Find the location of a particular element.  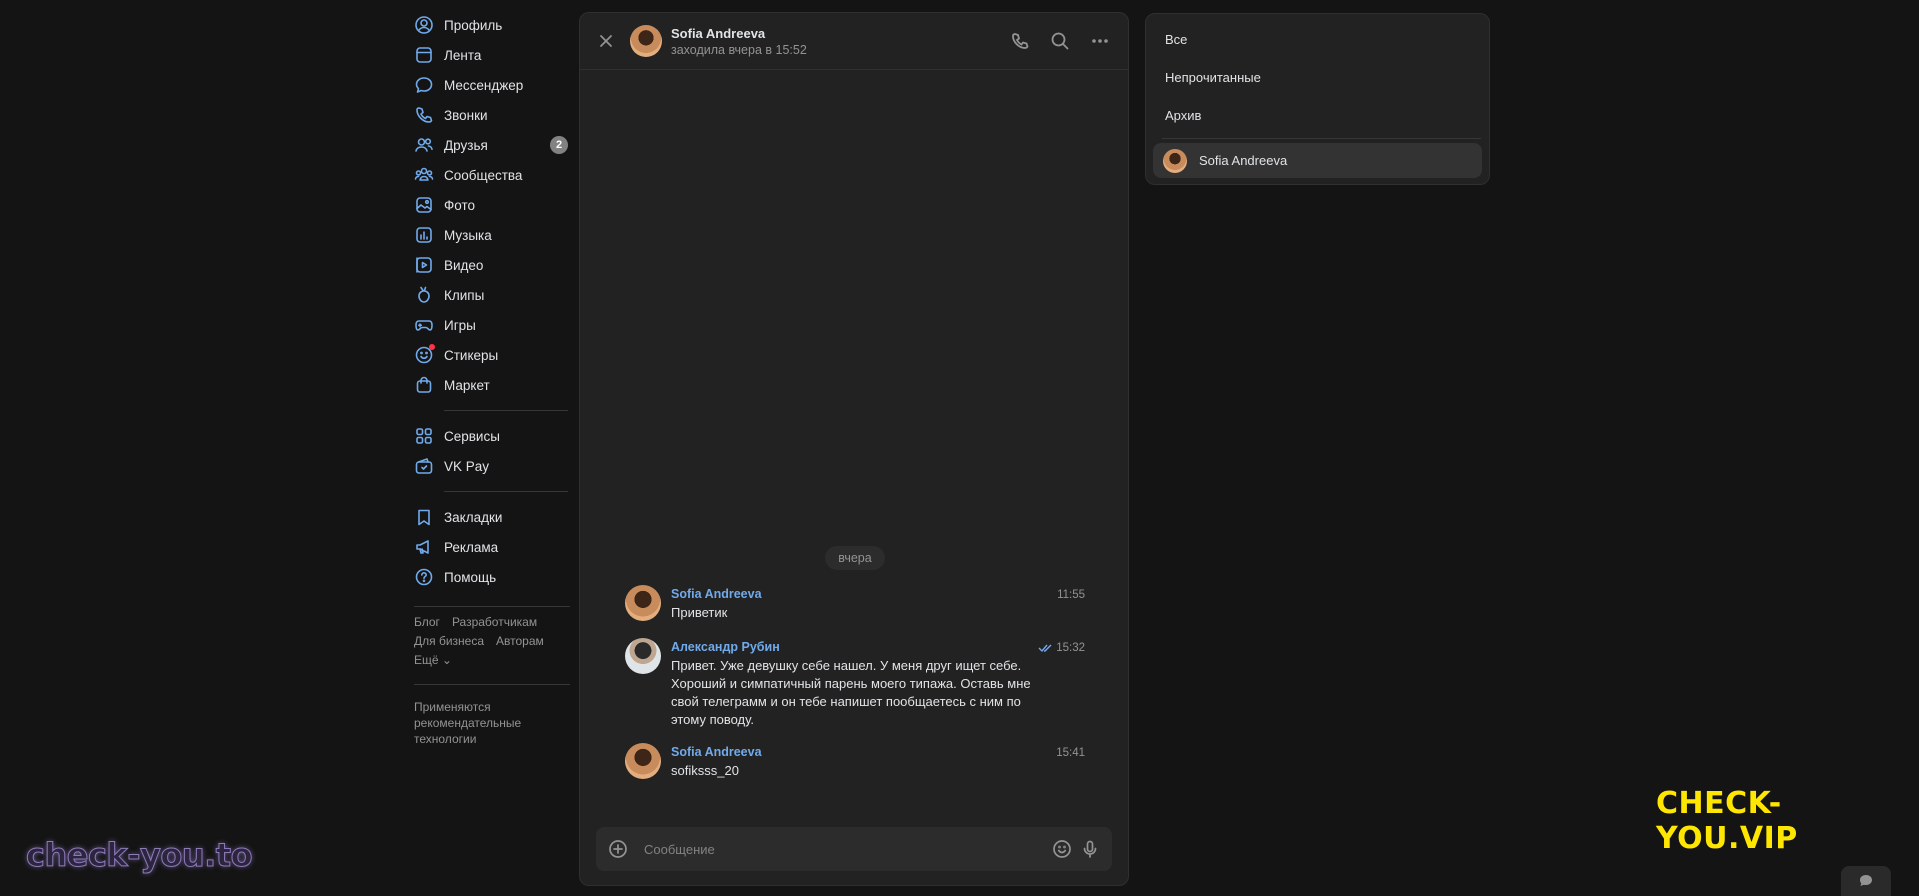

message-item: Sofia Andreeva Приветик 11:55 is located at coordinates (855, 603).